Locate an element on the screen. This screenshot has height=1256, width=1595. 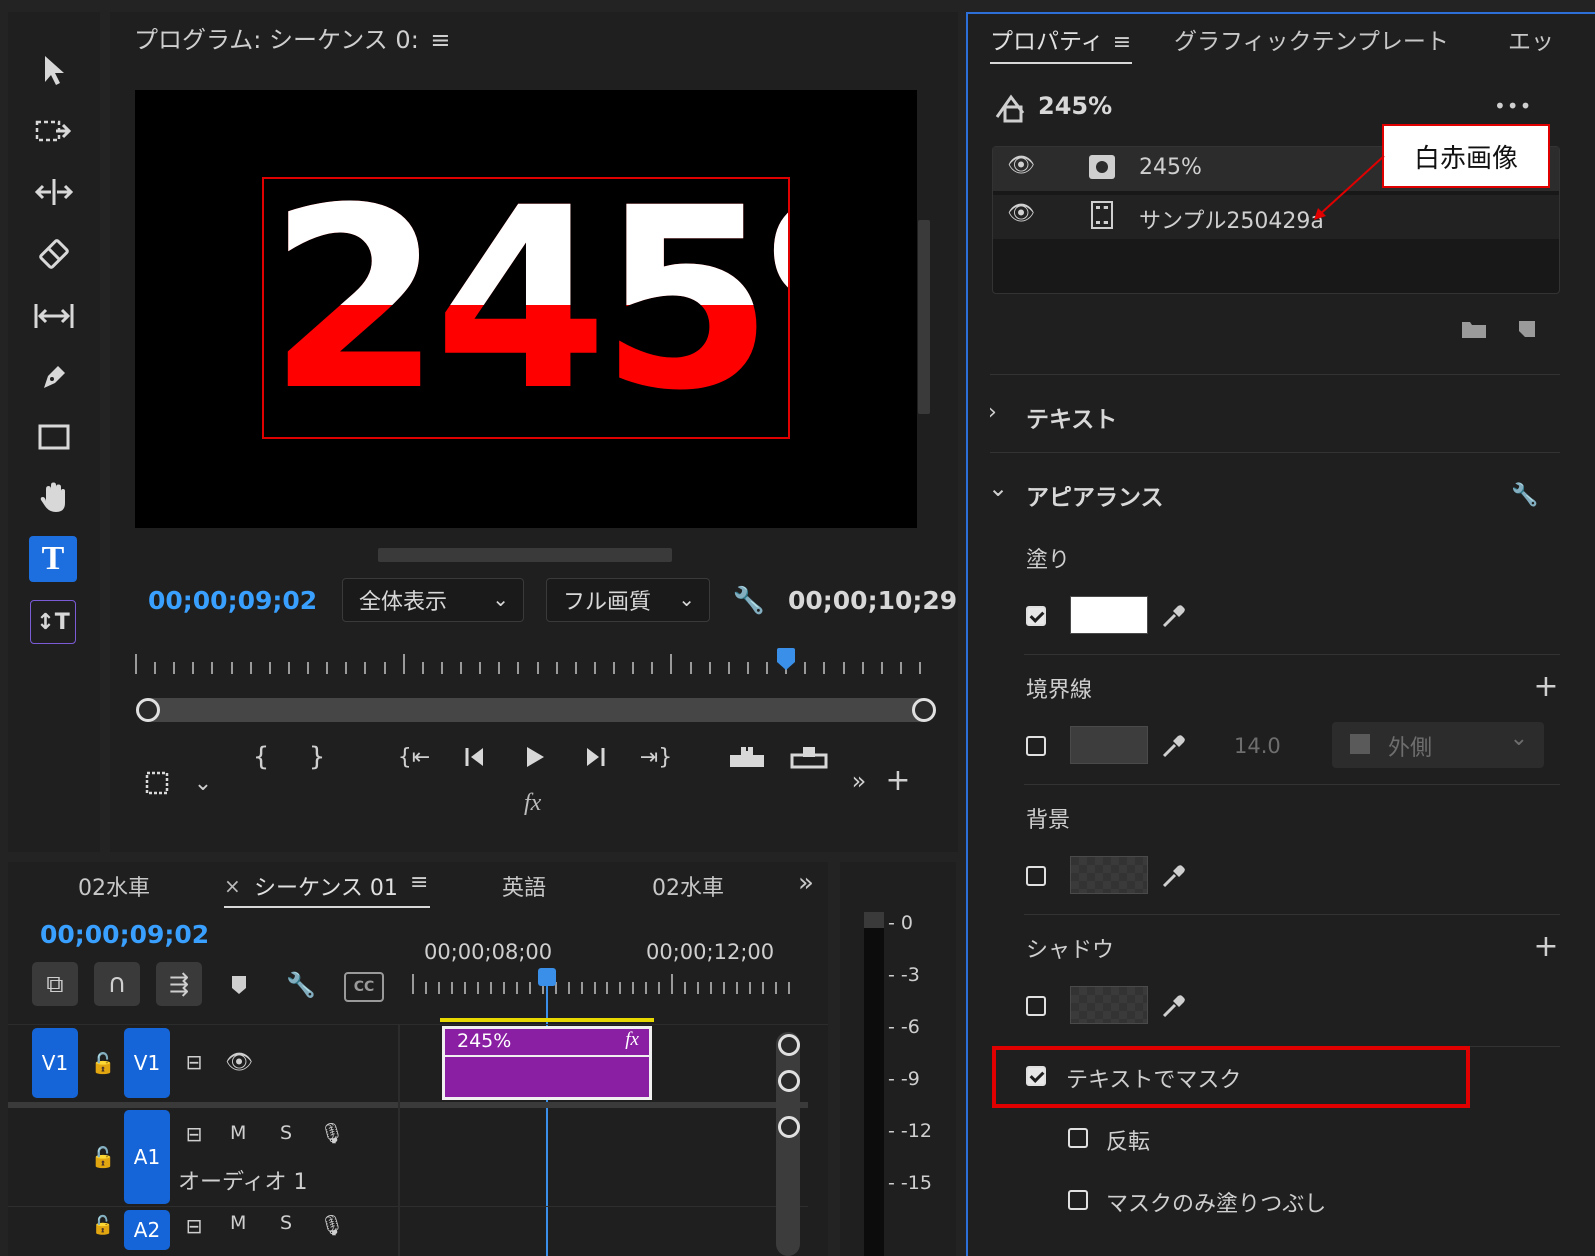
fill-color-swatch is located at coordinates (1109, 615).